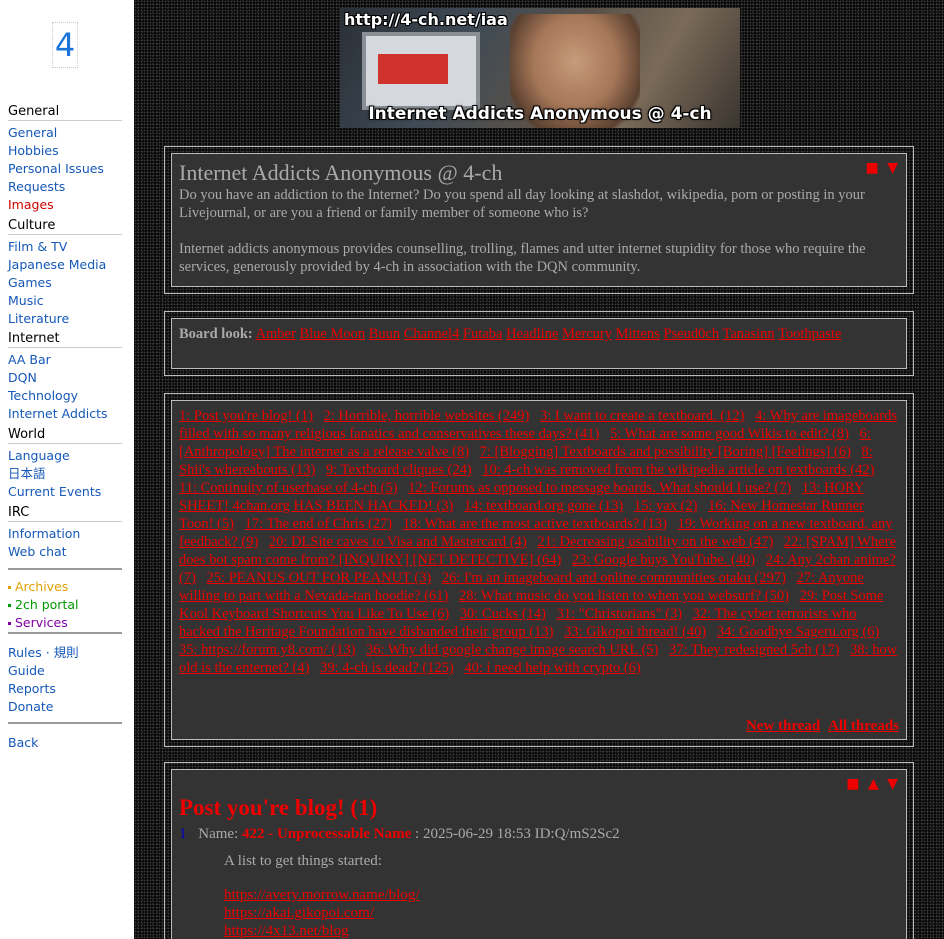 The height and width of the screenshot is (939, 944). What do you see at coordinates (387, 668) in the screenshot?
I see `thread-link: 39: 4-ch is dead? (125)` at bounding box center [387, 668].